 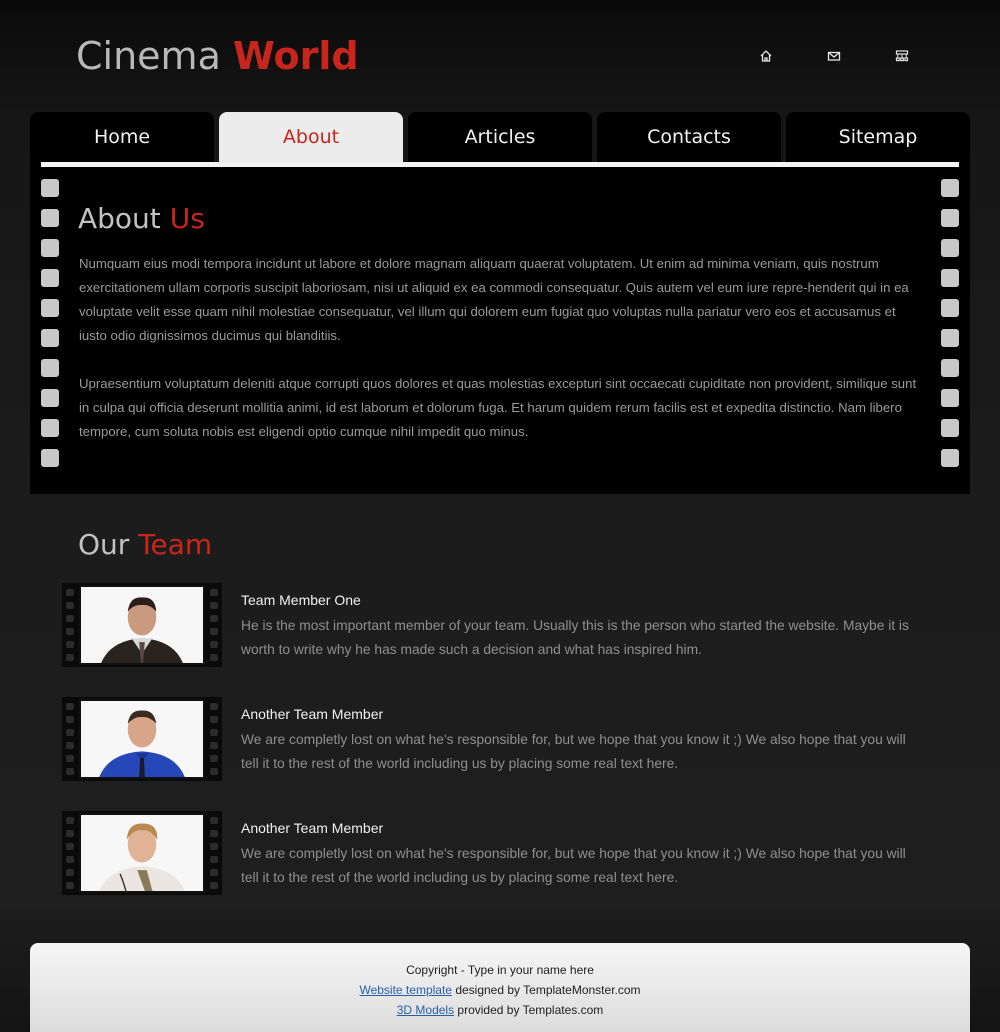 I want to click on logo-word-world: World, so click(x=295, y=56).